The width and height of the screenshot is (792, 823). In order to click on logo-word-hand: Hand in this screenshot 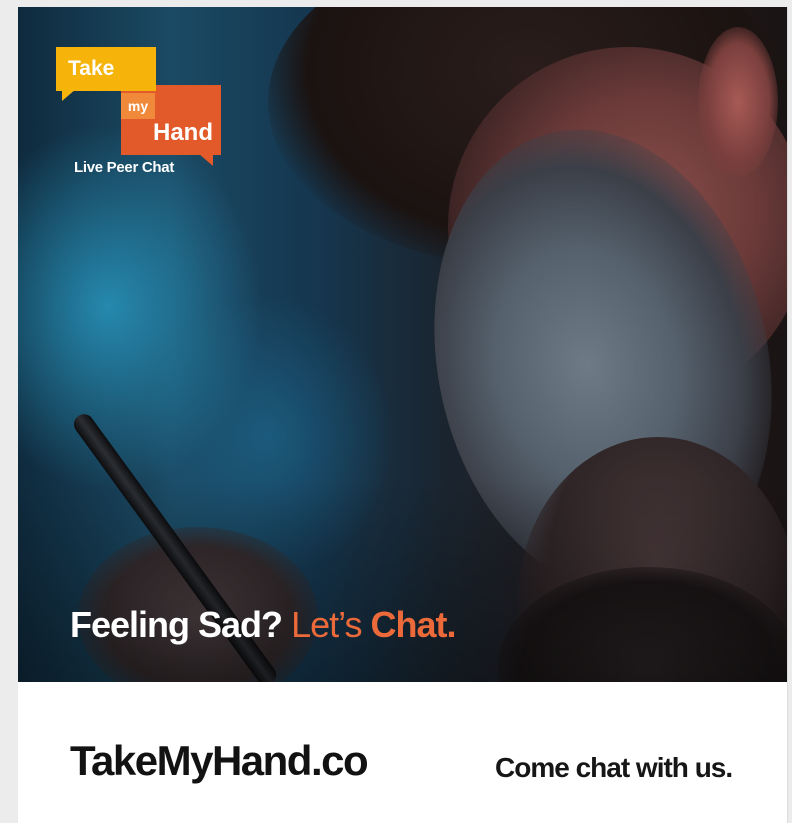, I will do `click(183, 132)`.